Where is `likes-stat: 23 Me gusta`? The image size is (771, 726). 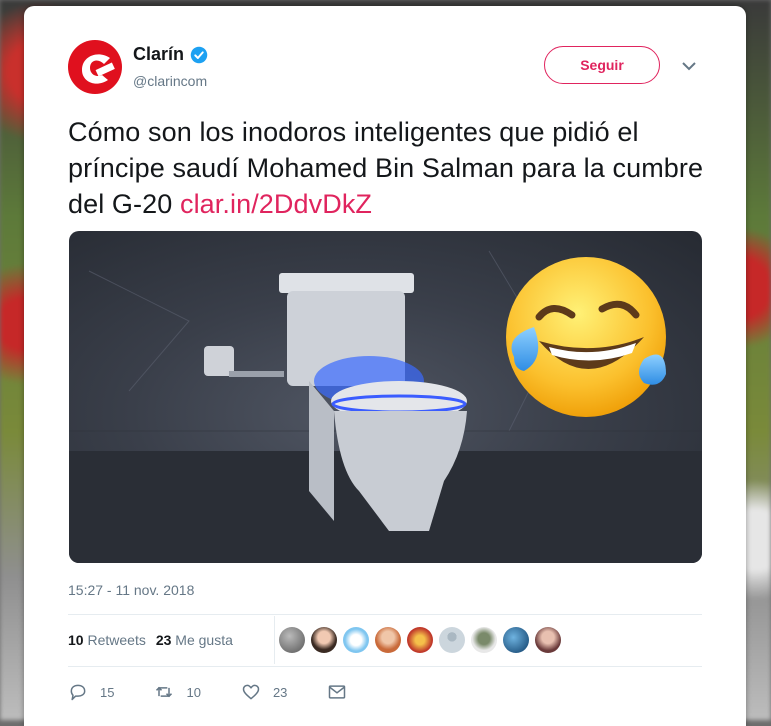
likes-stat: 23 Me gusta is located at coordinates (194, 640).